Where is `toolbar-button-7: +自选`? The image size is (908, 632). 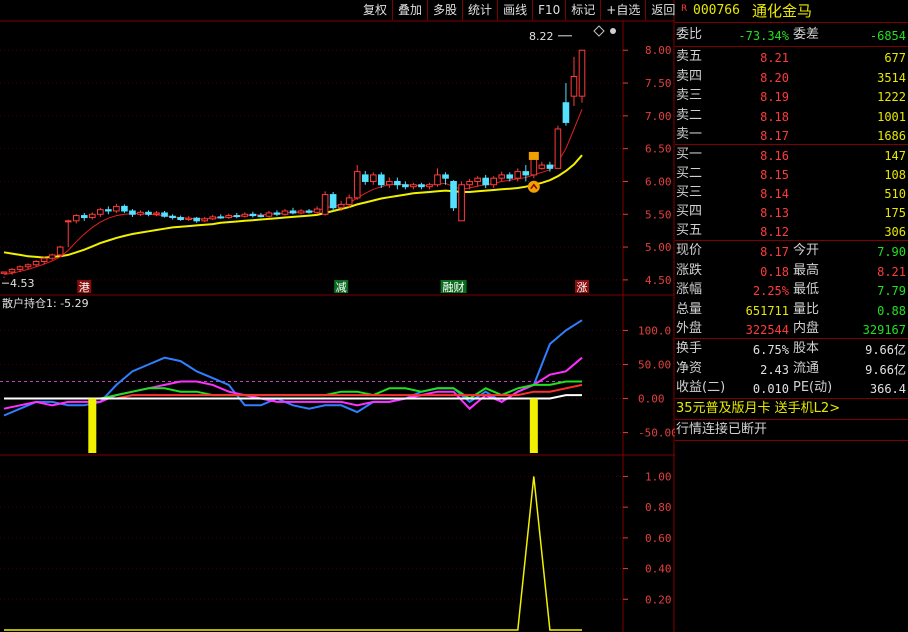
toolbar-button-7: +自选 is located at coordinates (622, 10).